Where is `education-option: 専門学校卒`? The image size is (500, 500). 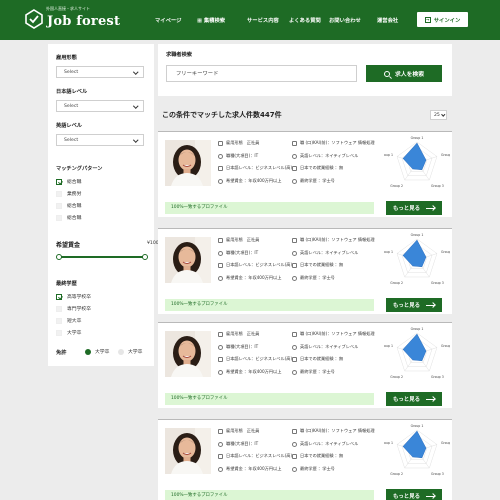 education-option: 専門学校卒 is located at coordinates (73, 308).